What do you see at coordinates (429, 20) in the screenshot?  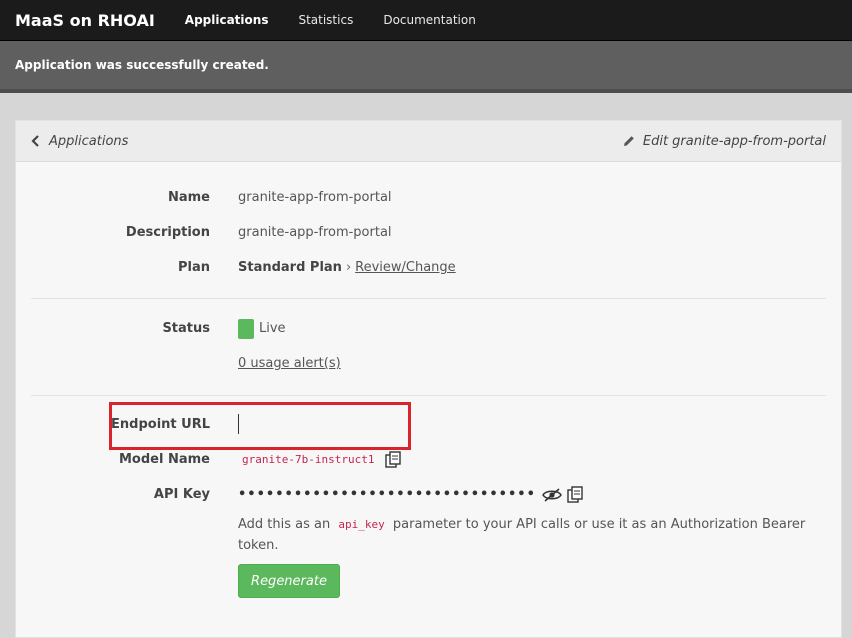 I see `nav-documentation: Documentation` at bounding box center [429, 20].